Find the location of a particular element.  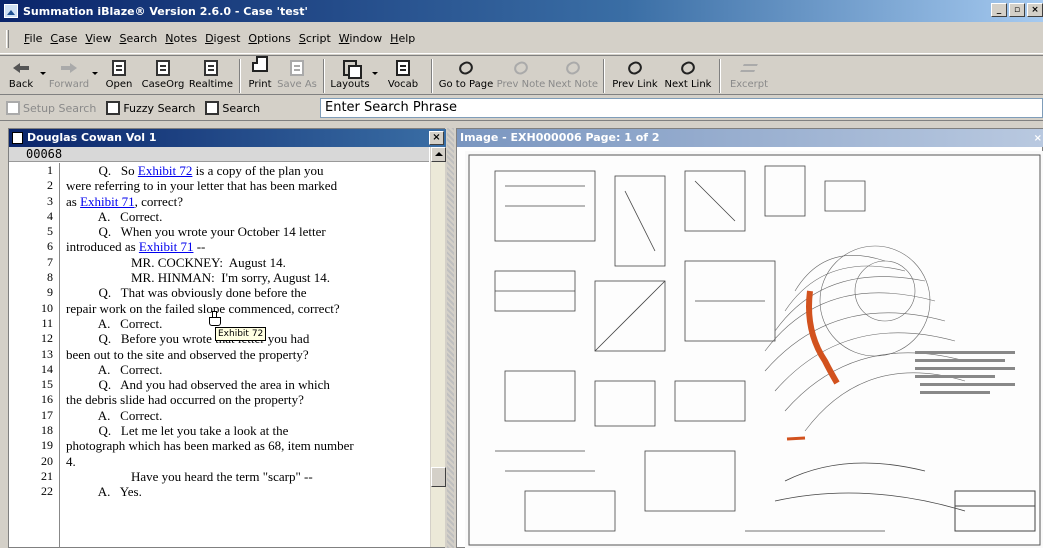

line-number: 13 is located at coordinates (47, 353).